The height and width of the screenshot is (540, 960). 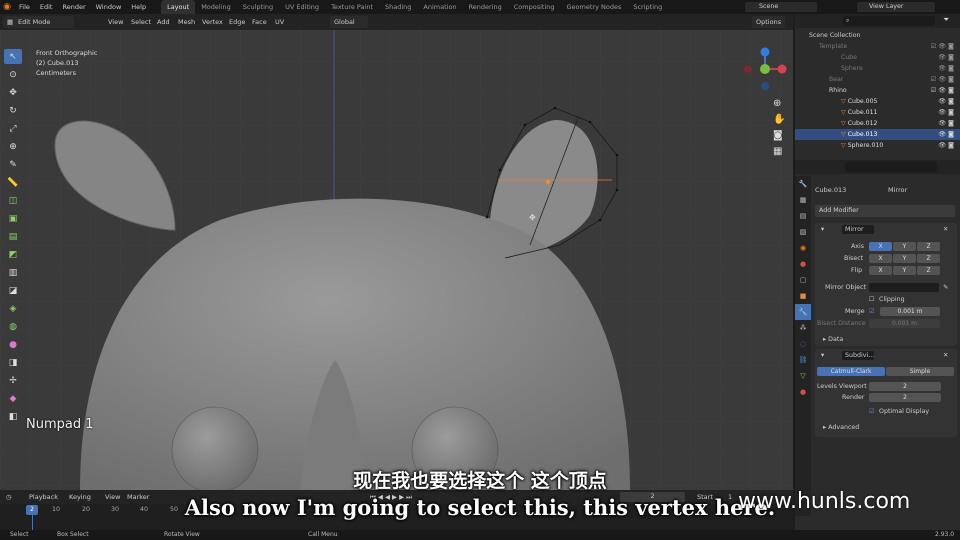 What do you see at coordinates (13, 362) in the screenshot?
I see `edge-slide-tool-icon: ◨` at bounding box center [13, 362].